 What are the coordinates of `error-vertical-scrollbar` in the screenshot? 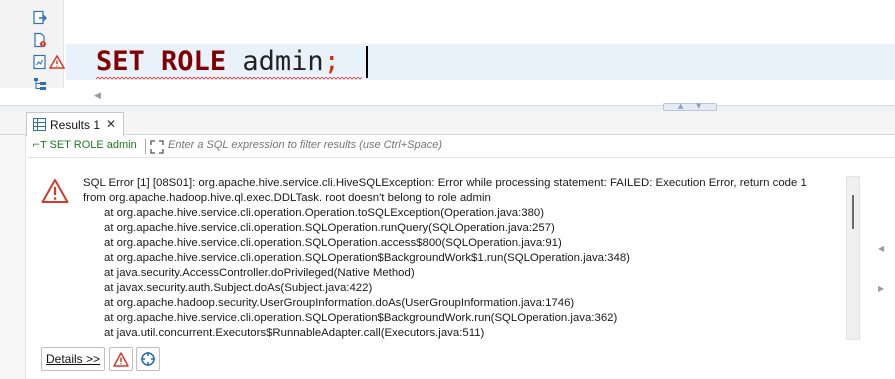 It's located at (853, 258).